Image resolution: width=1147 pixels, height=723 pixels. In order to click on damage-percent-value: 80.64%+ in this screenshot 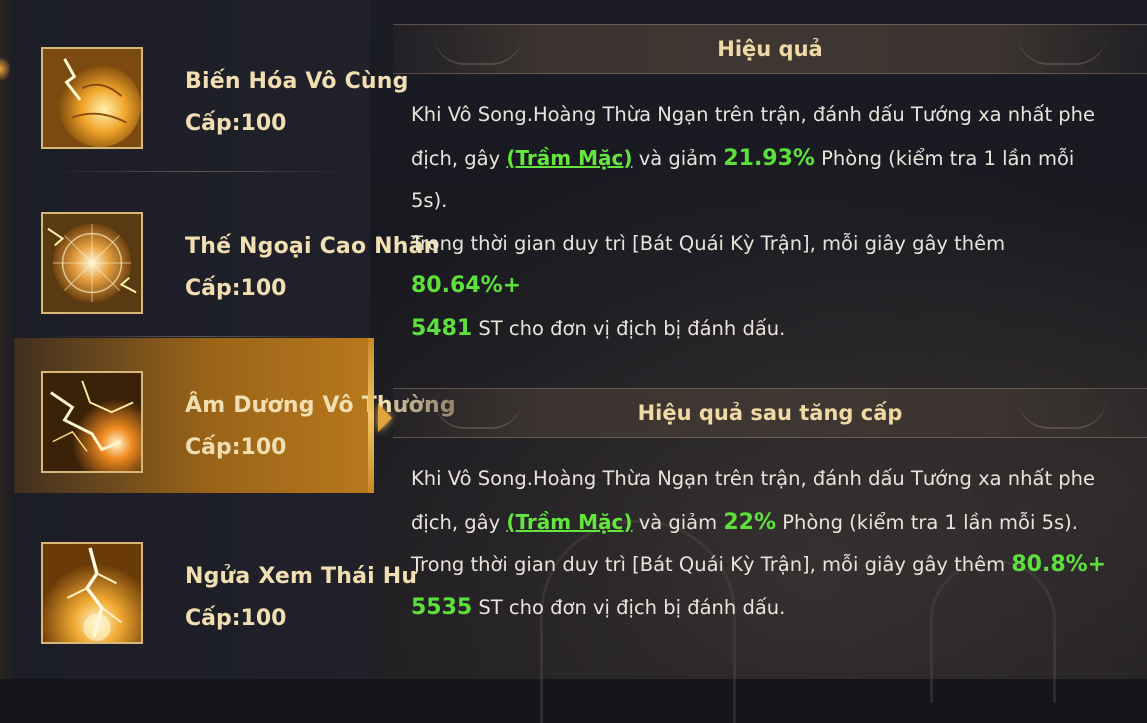, I will do `click(466, 285)`.